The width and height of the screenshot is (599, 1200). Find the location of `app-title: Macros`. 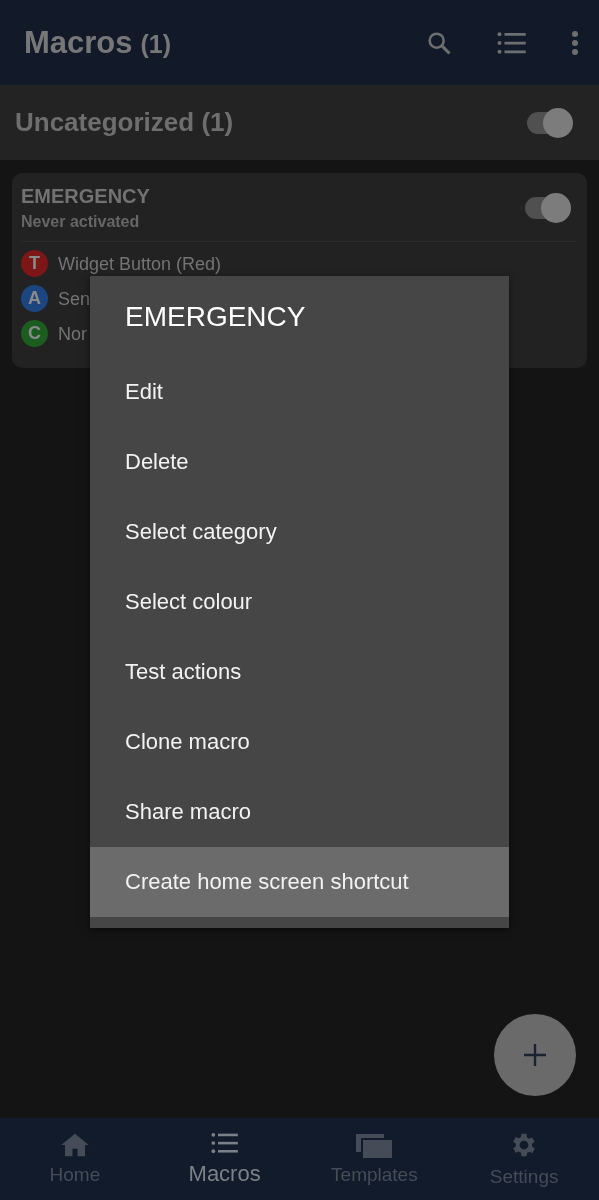

app-title: Macros is located at coordinates (78, 42).